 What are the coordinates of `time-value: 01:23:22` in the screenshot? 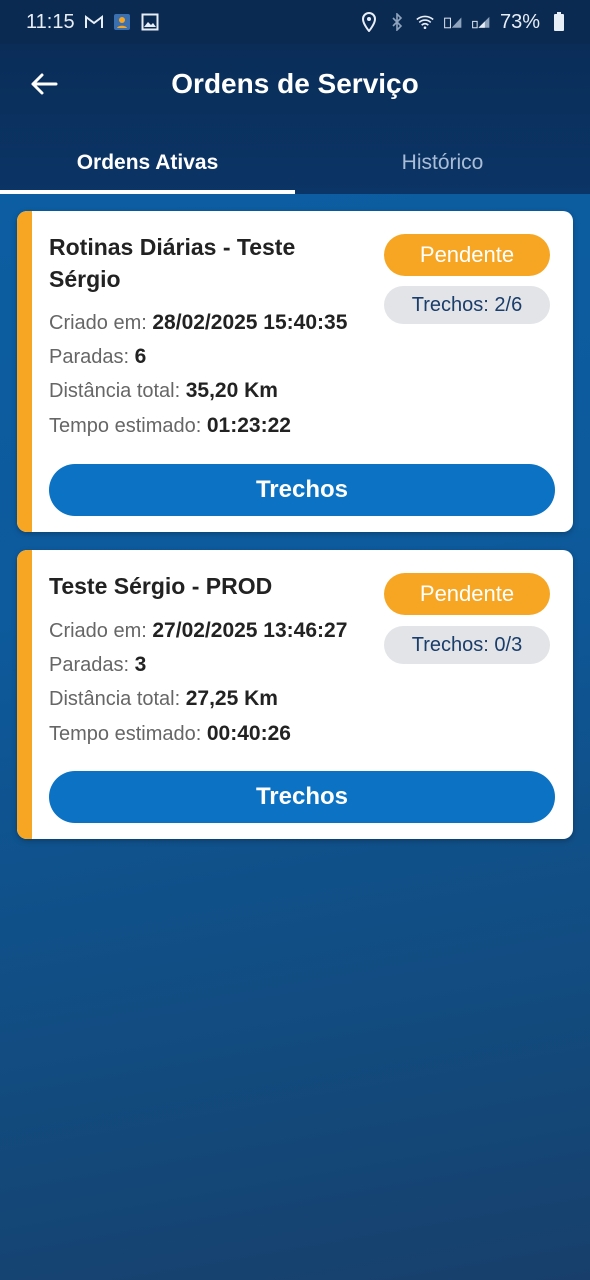 It's located at (248, 425).